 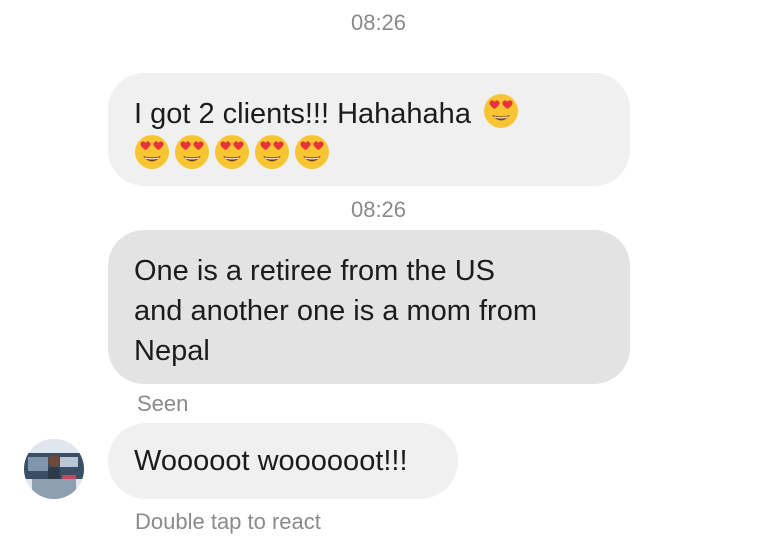 What do you see at coordinates (302, 114) in the screenshot?
I see `message-text: I got 2 clients!!! Hahahaha` at bounding box center [302, 114].